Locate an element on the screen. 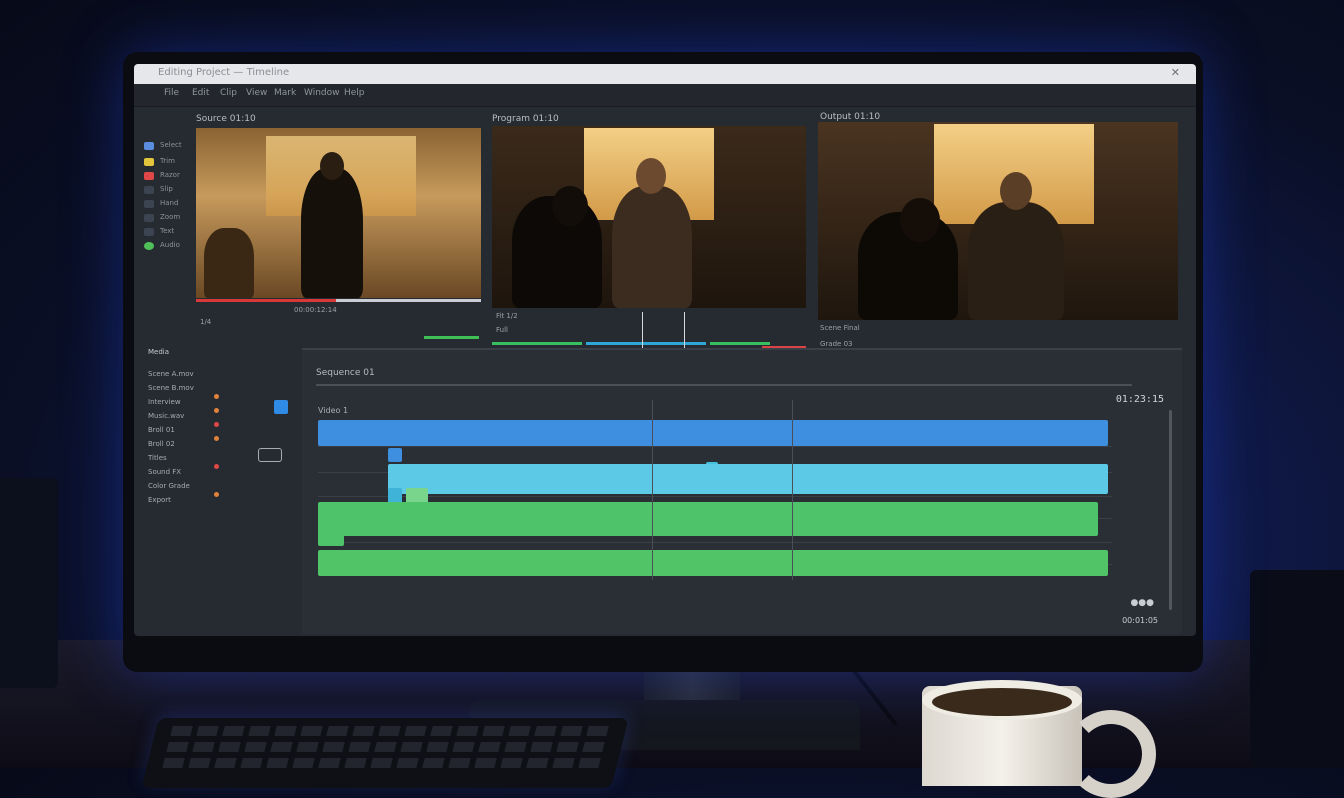 The height and width of the screenshot is (798, 1344). browser-item: Export is located at coordinates (159, 500).